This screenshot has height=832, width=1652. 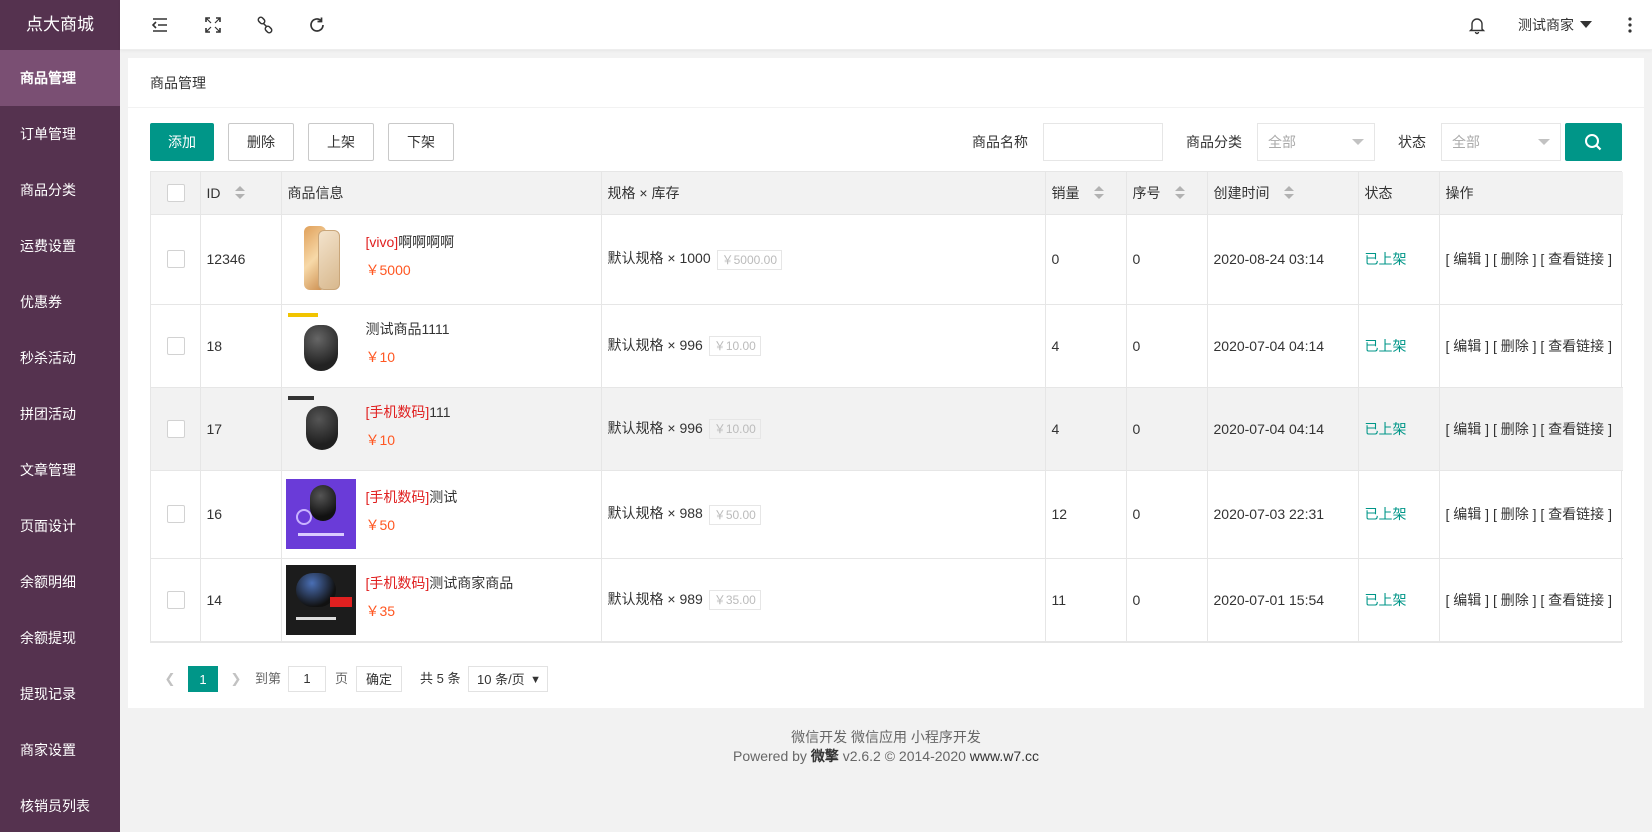 What do you see at coordinates (421, 142) in the screenshot?
I see `off-shelf-button: 下架` at bounding box center [421, 142].